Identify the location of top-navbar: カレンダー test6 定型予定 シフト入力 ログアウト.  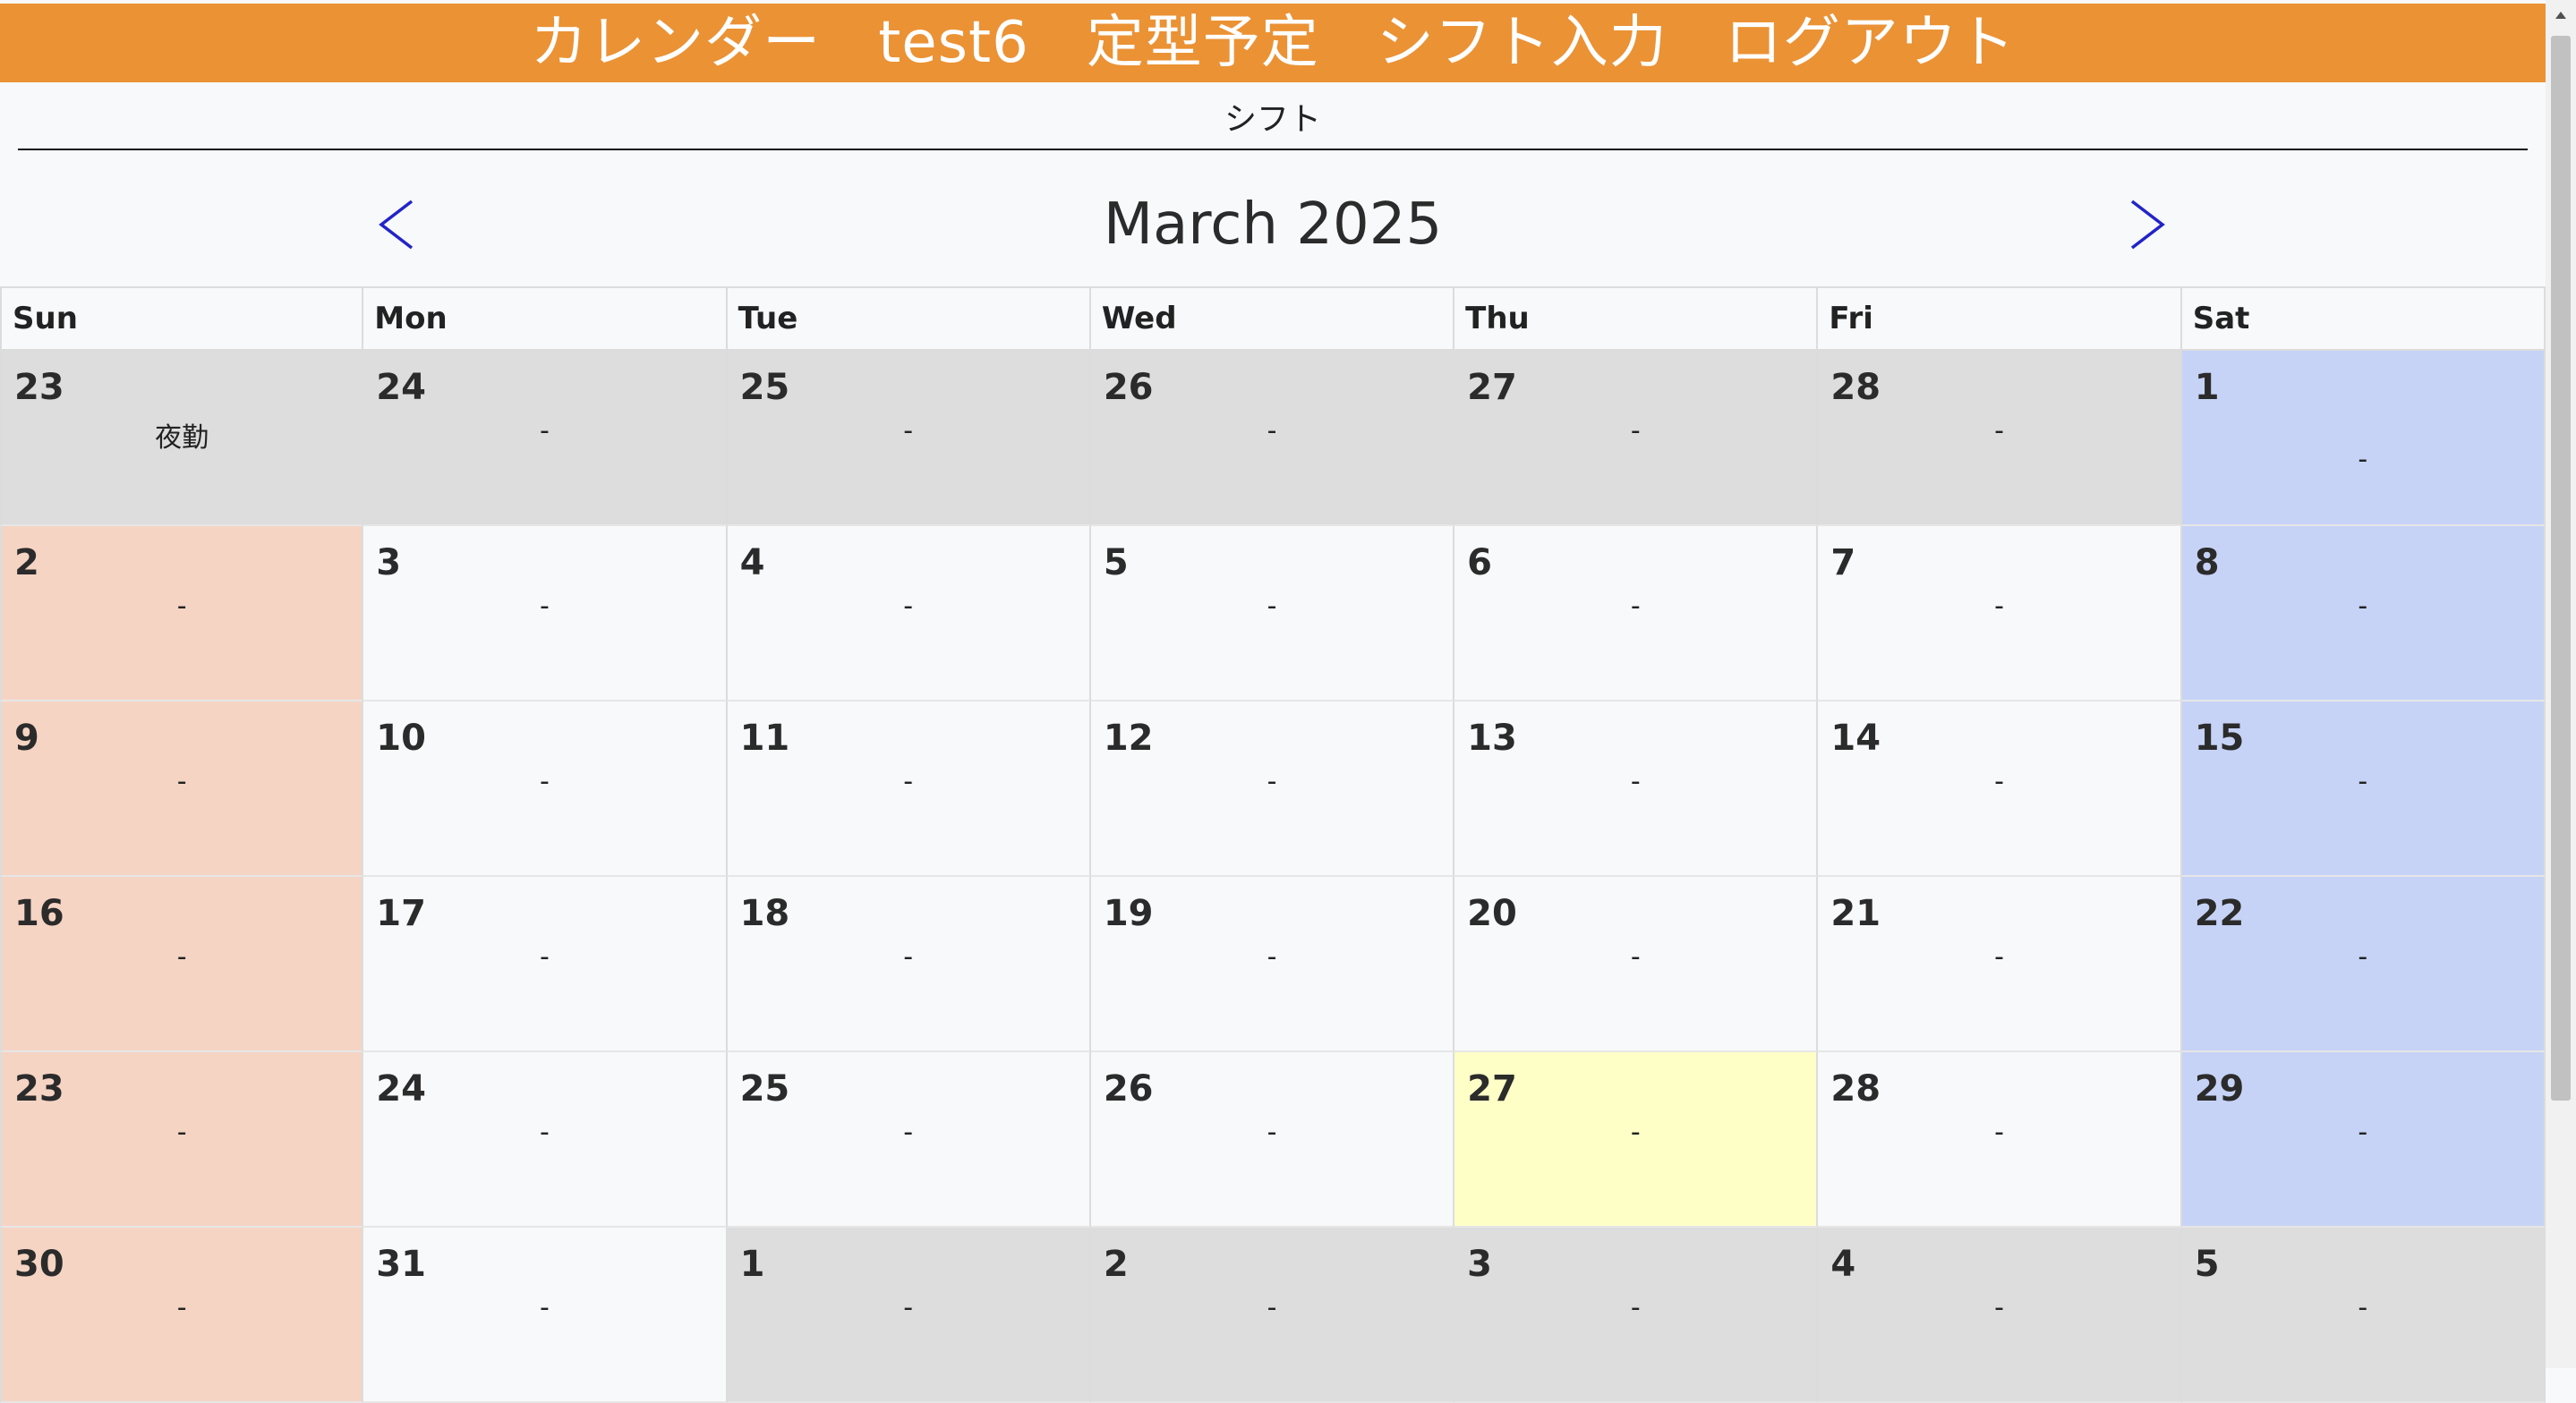
(1273, 43).